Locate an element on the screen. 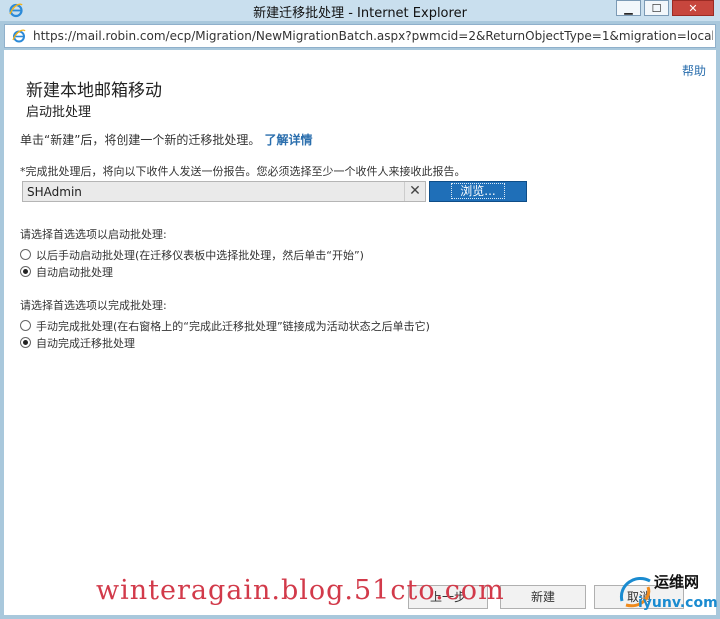 The image size is (720, 619). start-option-manual: 以后手动启动批处理(在迁移仪表板中选择批处理，然后单击“开始”) is located at coordinates (192, 254).